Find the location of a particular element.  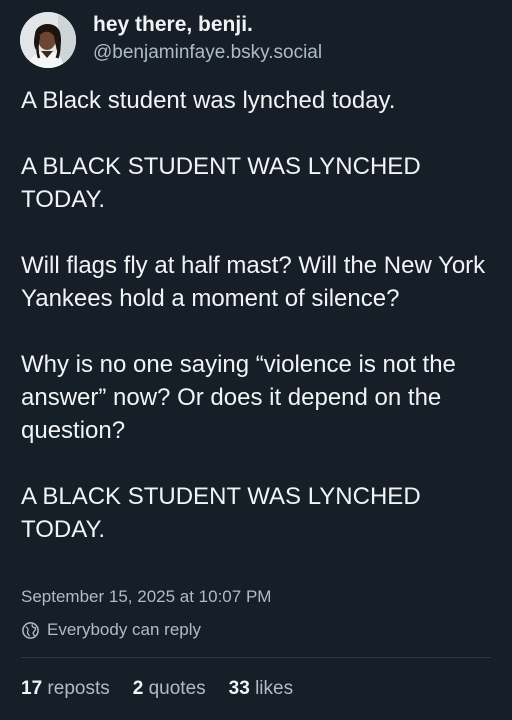

author-handle: @benjaminfaye.bsky.social is located at coordinates (207, 53).